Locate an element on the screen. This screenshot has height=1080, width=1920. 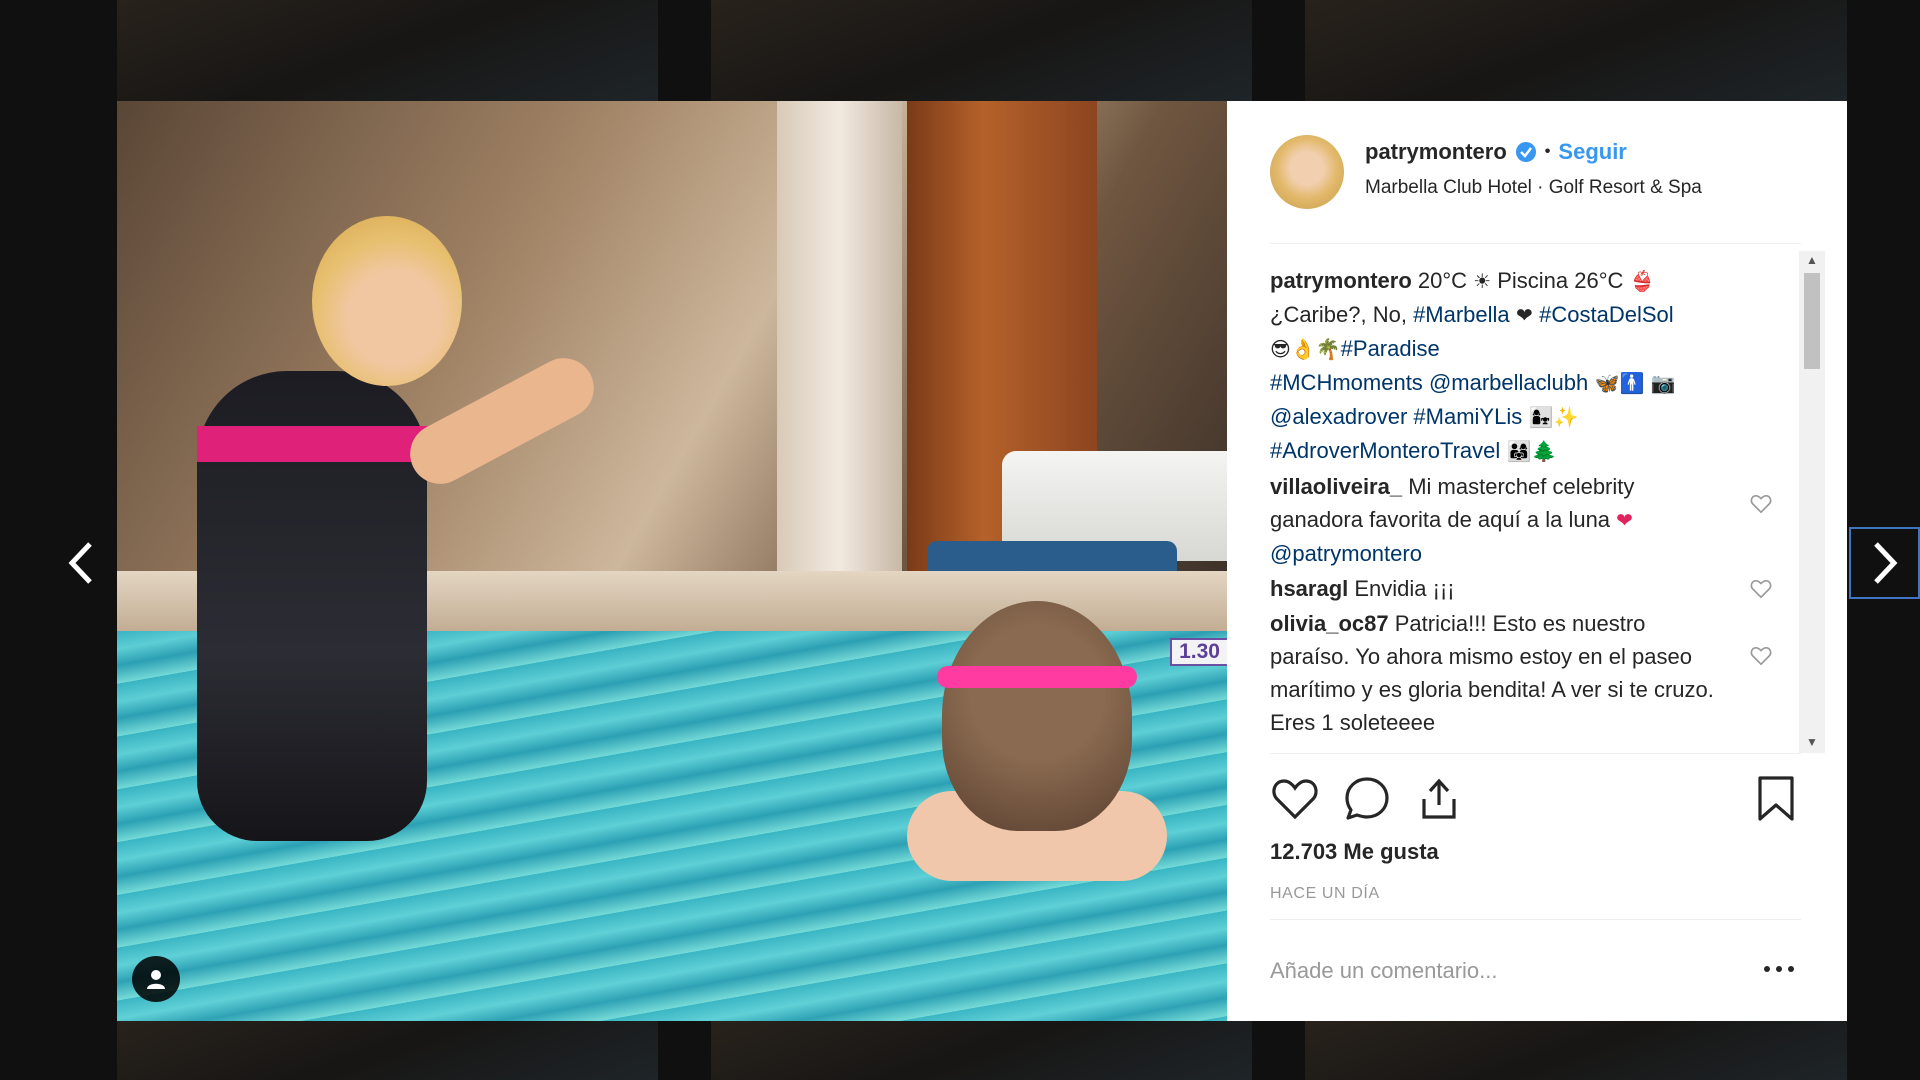
comment-username: villaoliveira_ is located at coordinates (1336, 486).